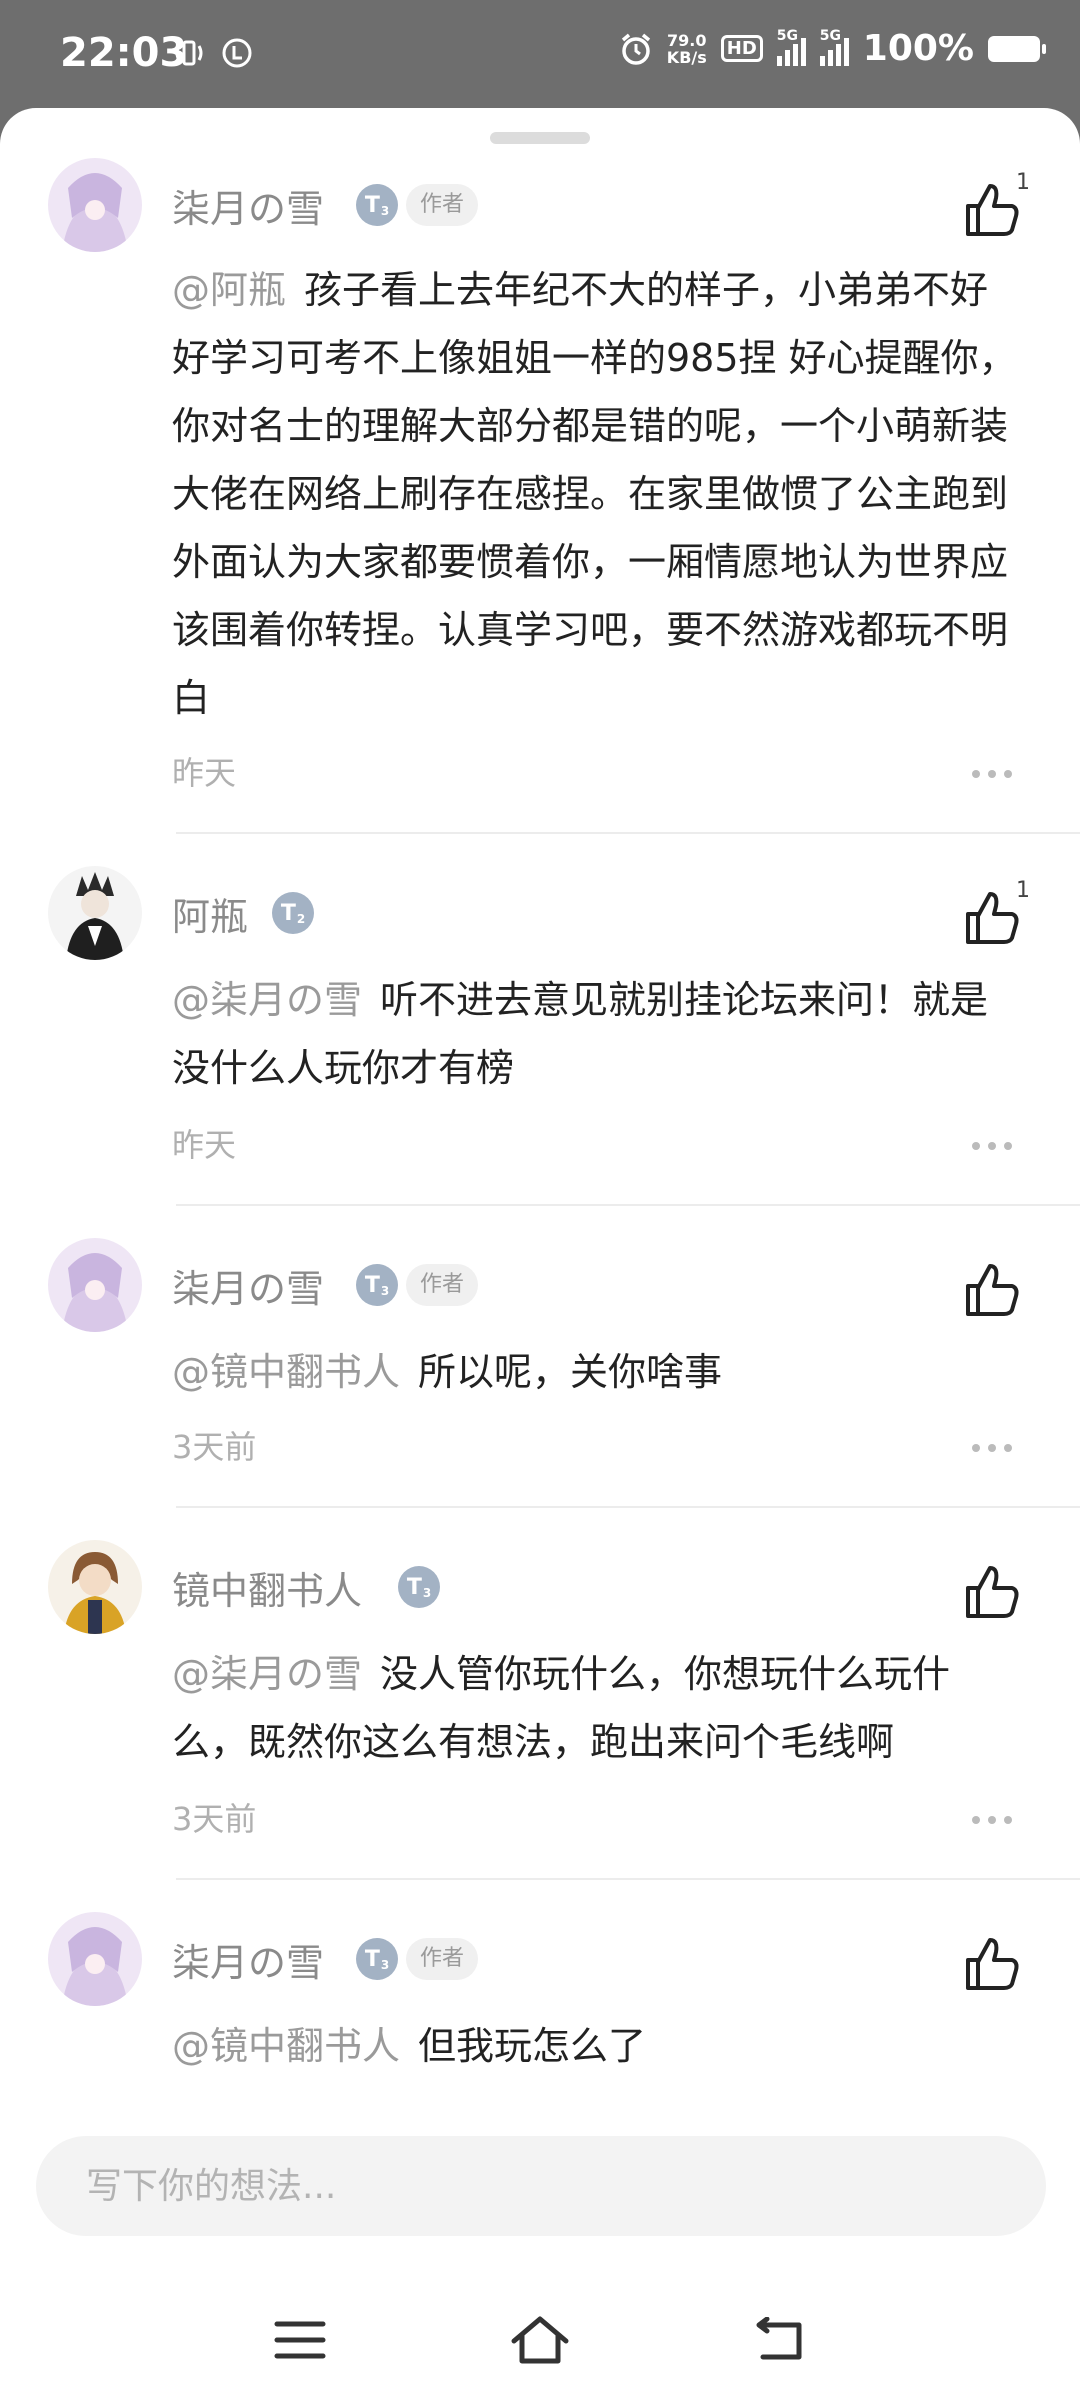  What do you see at coordinates (596, 1708) in the screenshot?
I see `comment-body: @柒月の雪 没人管你玩什么，你想玩什么玩什么，既然你这么有想法，跑出来问个毛线啊` at bounding box center [596, 1708].